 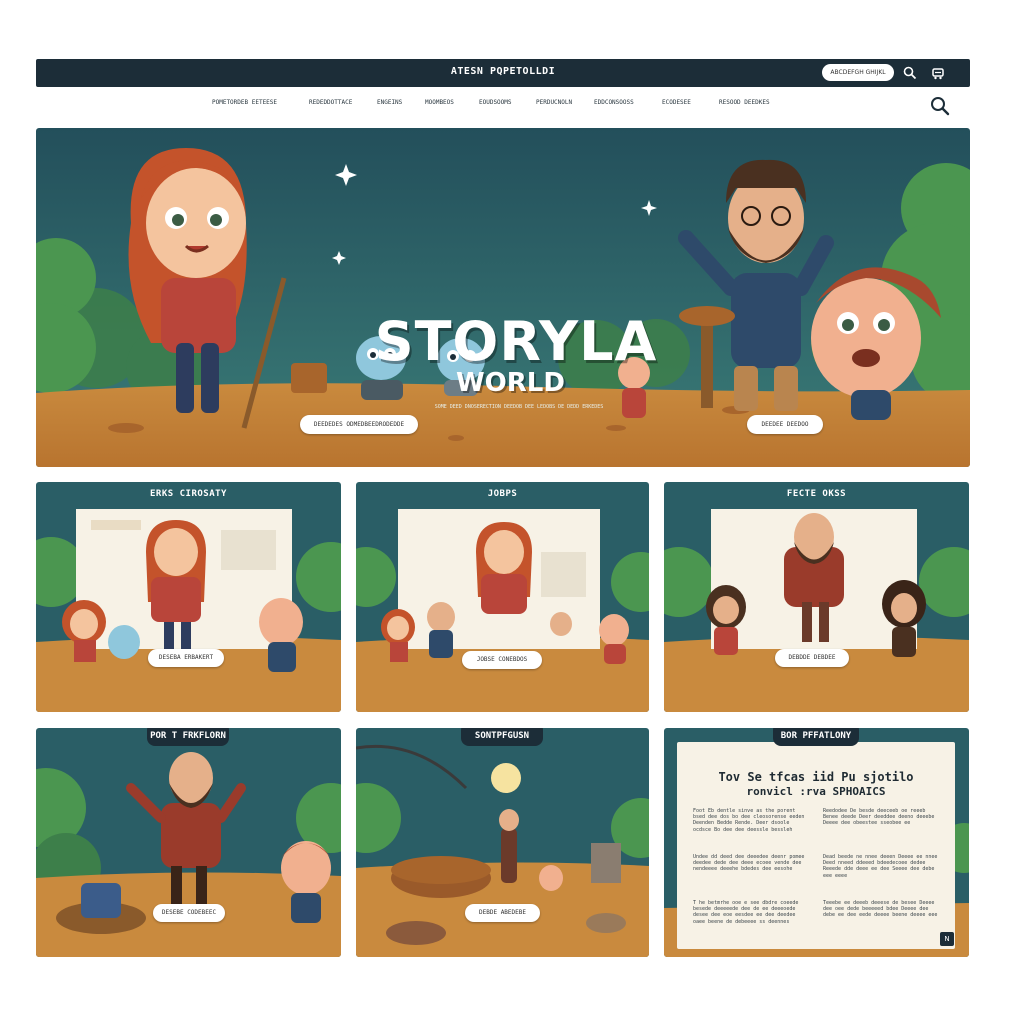 What do you see at coordinates (502, 494) in the screenshot?
I see `card-2-title: JOBPS` at bounding box center [502, 494].